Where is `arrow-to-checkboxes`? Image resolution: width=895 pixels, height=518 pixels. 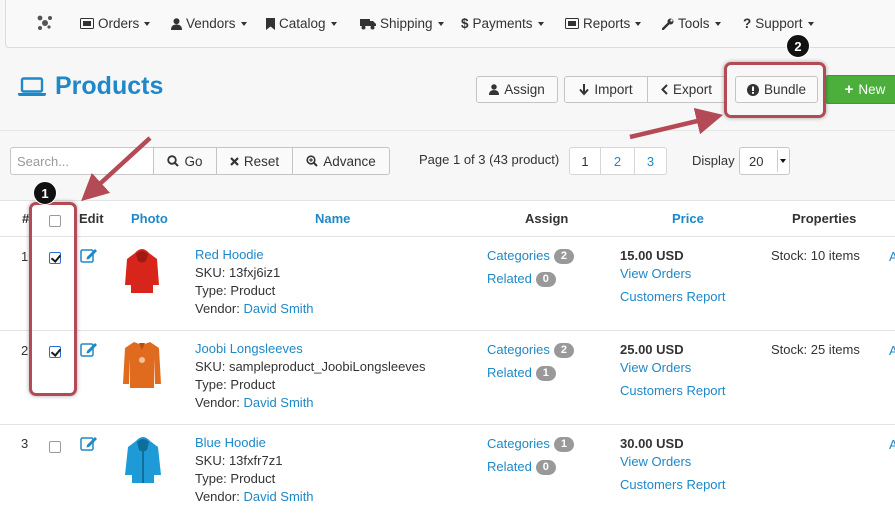
arrow-to-checkboxes is located at coordinates (116, 169).